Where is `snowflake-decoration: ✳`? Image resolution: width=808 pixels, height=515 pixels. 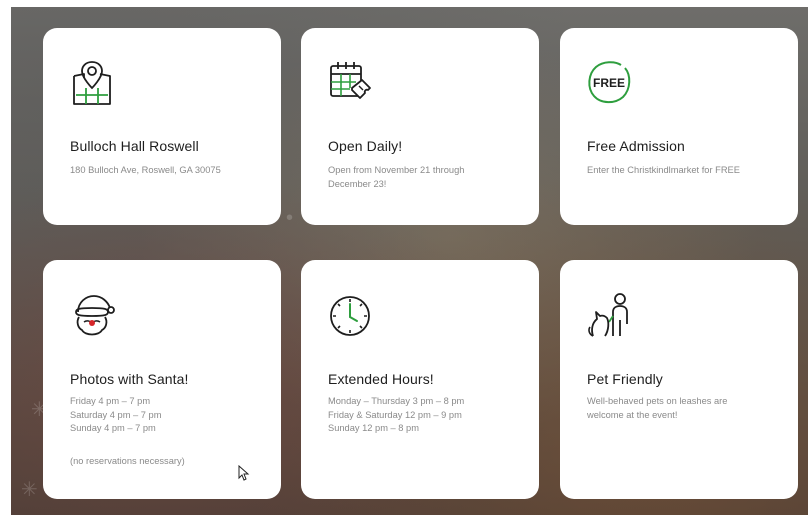
snowflake-decoration: ✳ is located at coordinates (29, 490).